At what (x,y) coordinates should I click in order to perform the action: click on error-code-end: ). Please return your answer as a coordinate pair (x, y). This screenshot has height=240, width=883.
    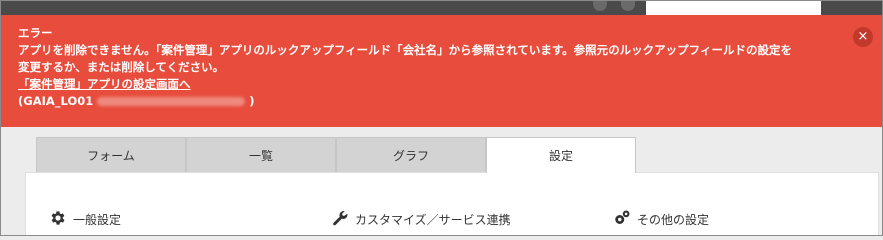
    Looking at the image, I should click on (252, 101).